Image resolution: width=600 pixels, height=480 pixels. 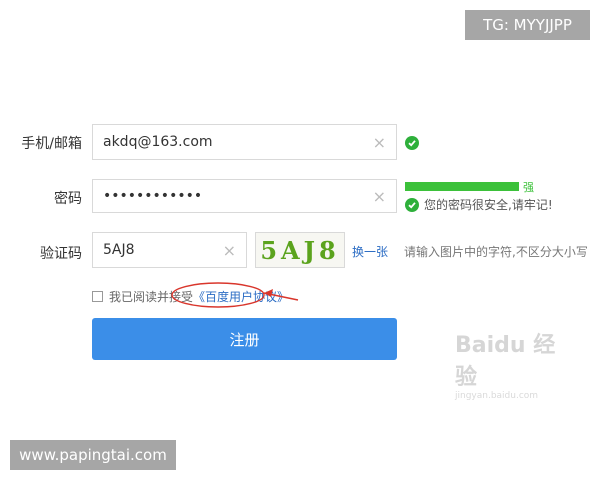 What do you see at coordinates (488, 205) in the screenshot?
I see `password-message-text: 您的密码很安全,请牢记!` at bounding box center [488, 205].